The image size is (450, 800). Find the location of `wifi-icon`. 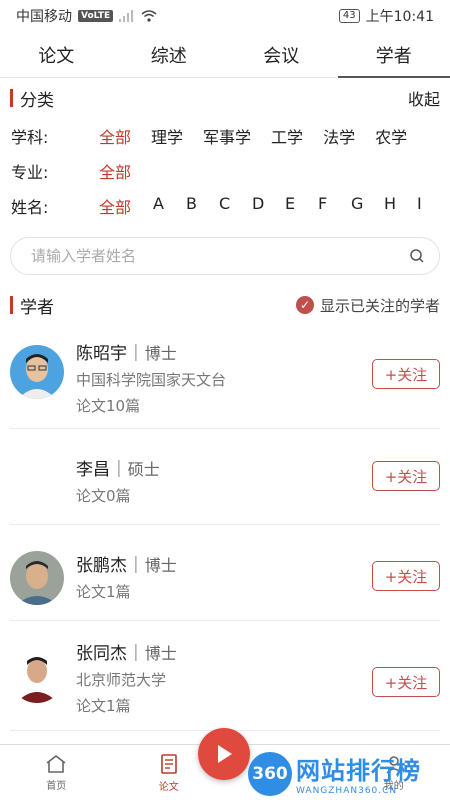

wifi-icon is located at coordinates (149, 16).